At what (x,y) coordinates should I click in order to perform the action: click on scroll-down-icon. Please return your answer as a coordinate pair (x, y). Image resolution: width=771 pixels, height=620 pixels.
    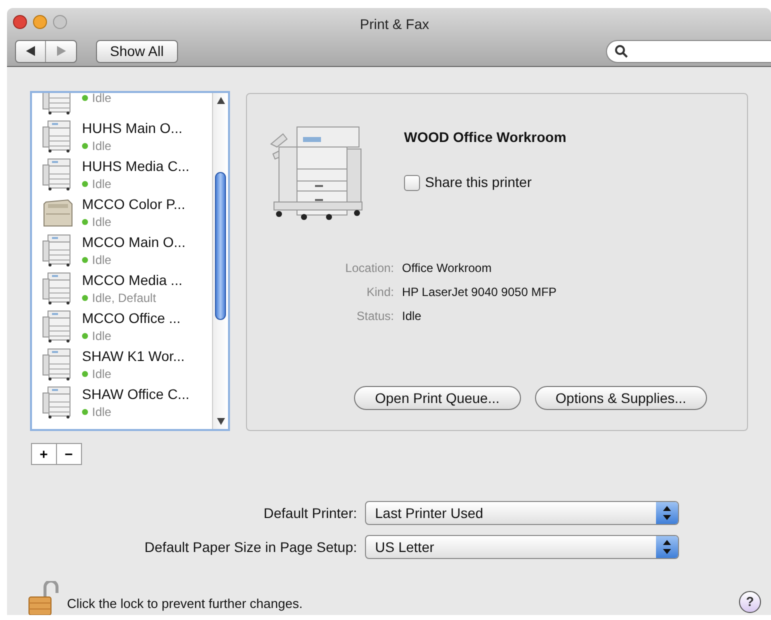
    Looking at the image, I should click on (220, 421).